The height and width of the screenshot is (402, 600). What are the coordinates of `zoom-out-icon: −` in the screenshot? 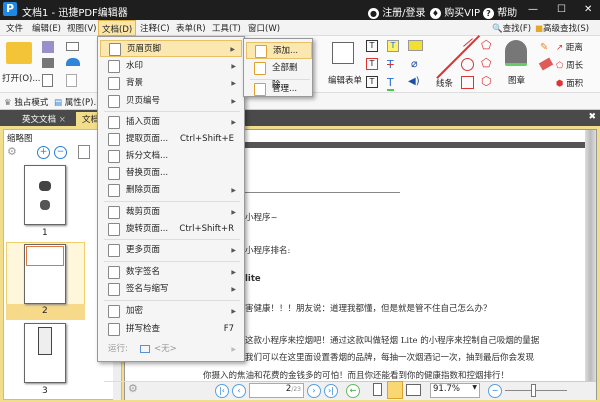 It's located at (60, 152).